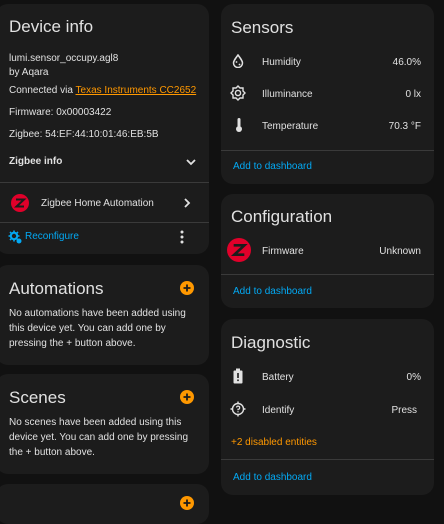 This screenshot has height=524, width=444. What do you see at coordinates (327, 125) in the screenshot?
I see `sensor-row-temperature: Temperature 70.3 °F` at bounding box center [327, 125].